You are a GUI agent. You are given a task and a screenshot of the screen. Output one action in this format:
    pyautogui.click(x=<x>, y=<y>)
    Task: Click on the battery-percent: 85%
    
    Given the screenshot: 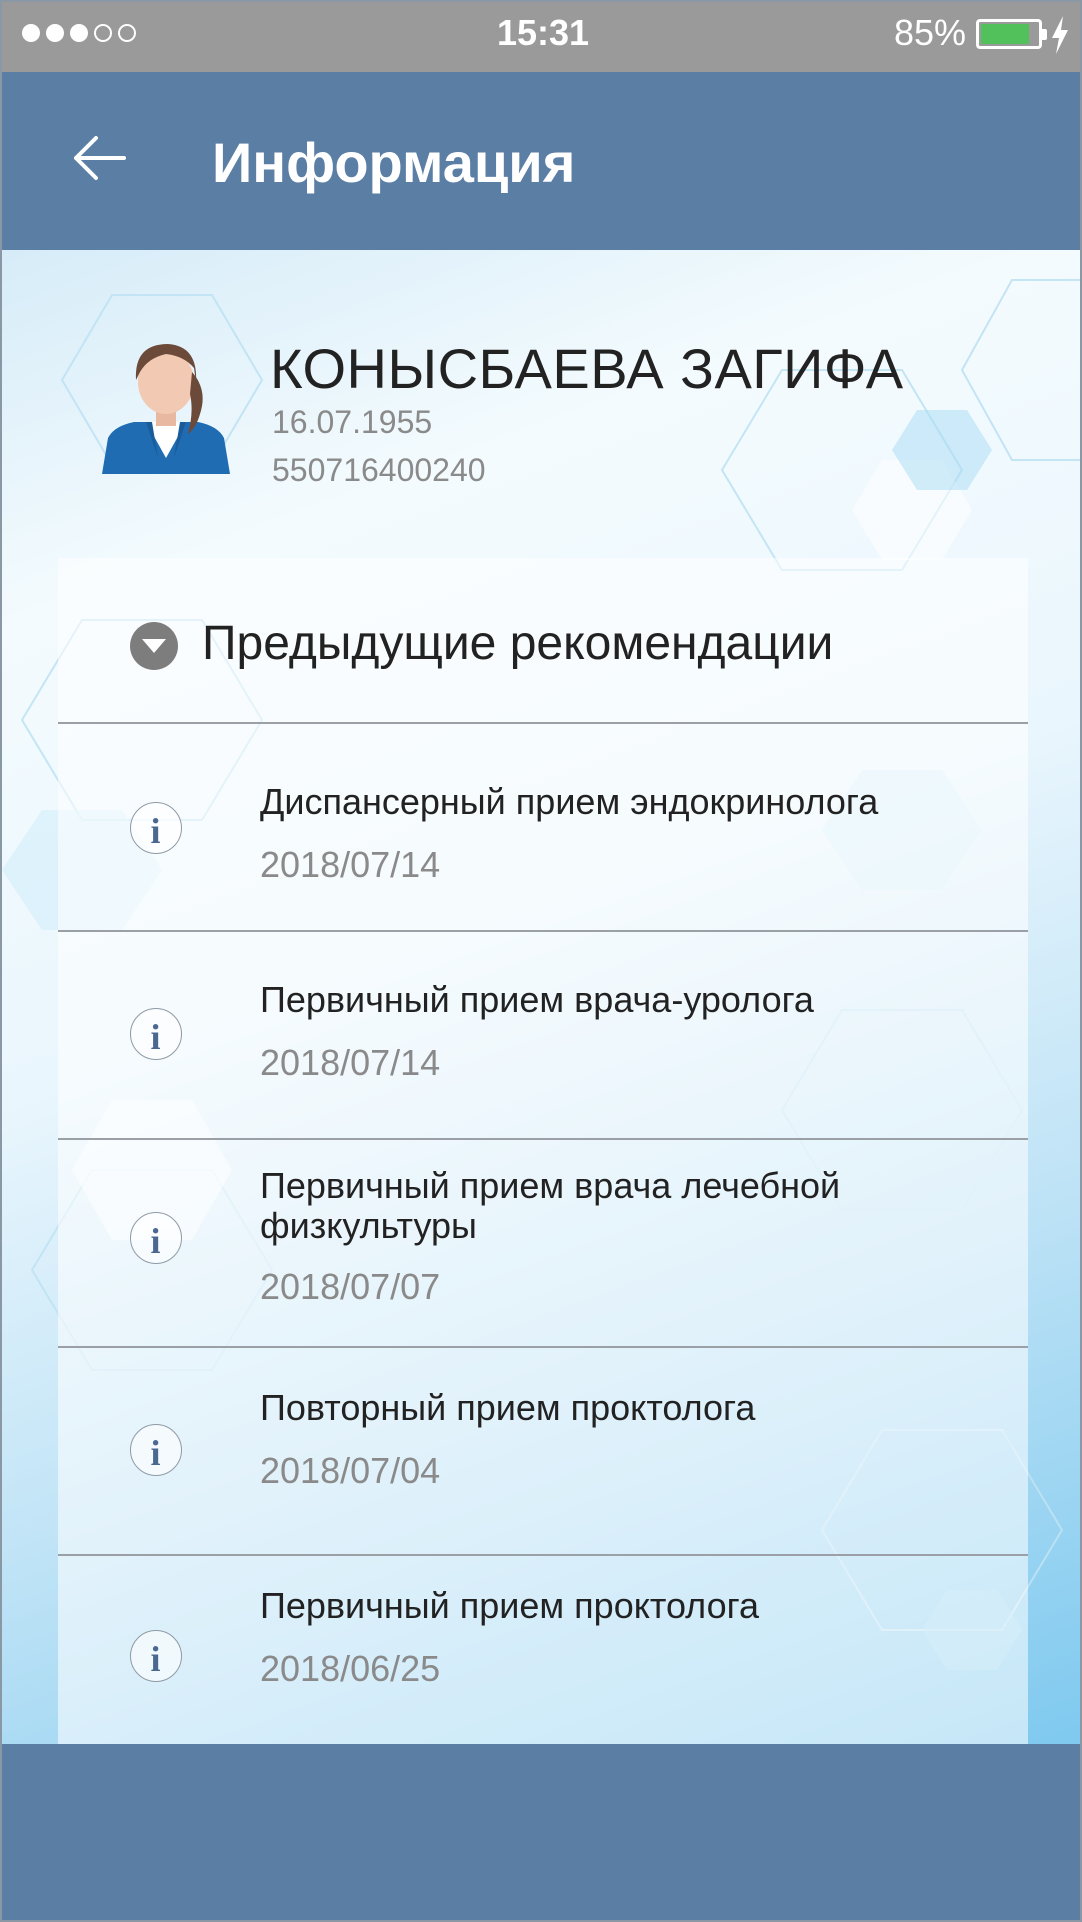 What is the action you would take?
    pyautogui.click(x=929, y=32)
    